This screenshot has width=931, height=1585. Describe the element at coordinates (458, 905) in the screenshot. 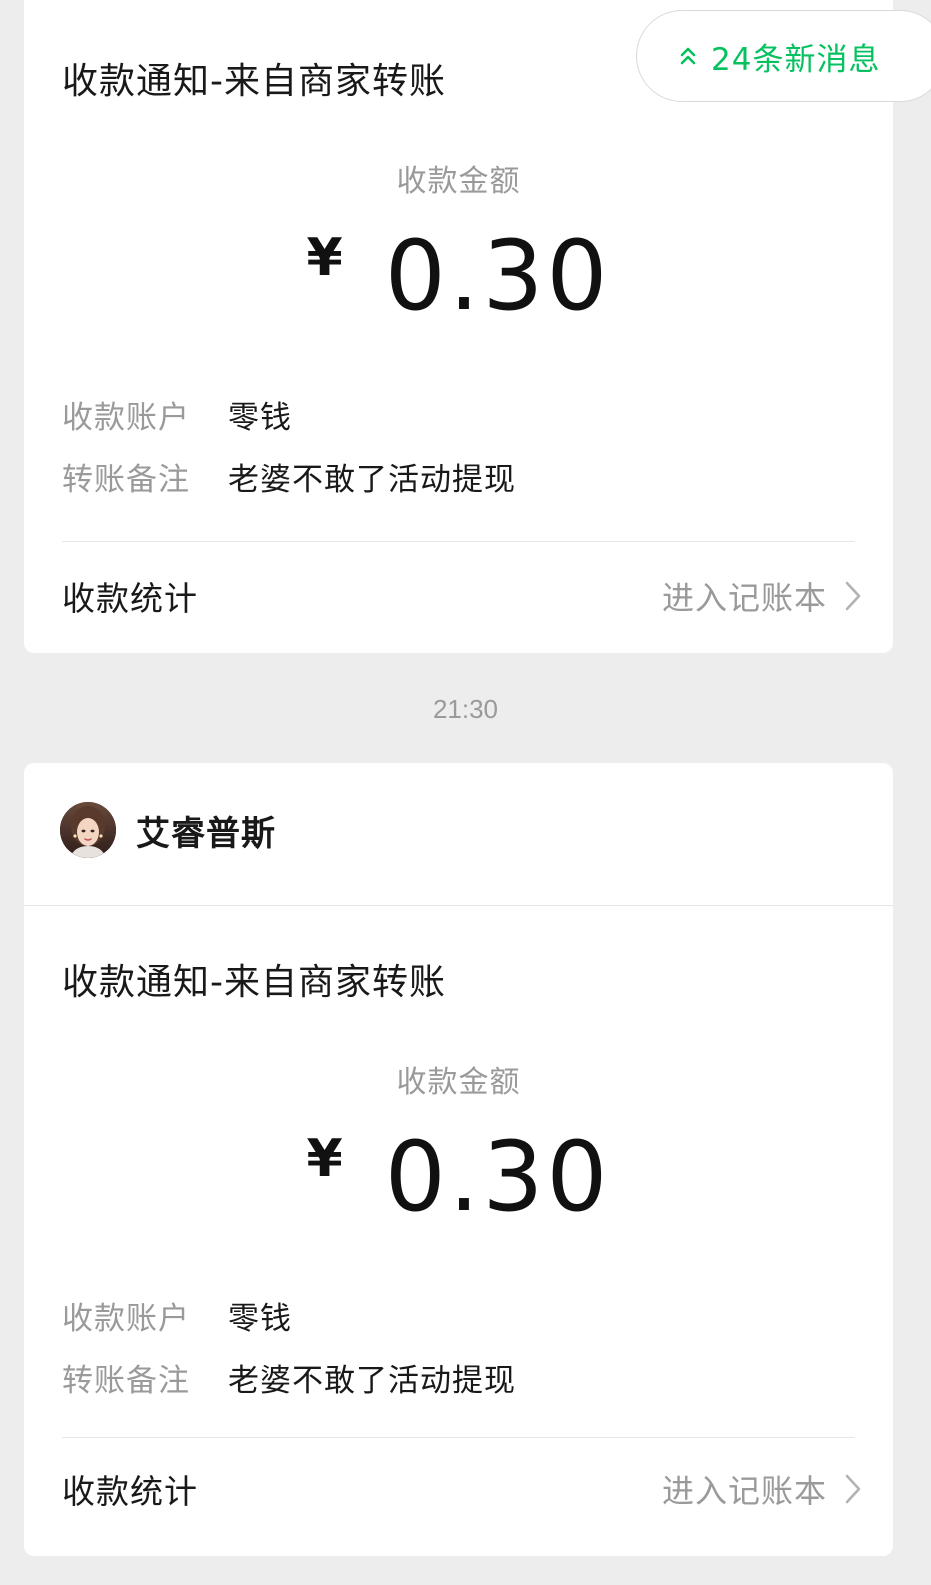

I see `header-divider` at that location.